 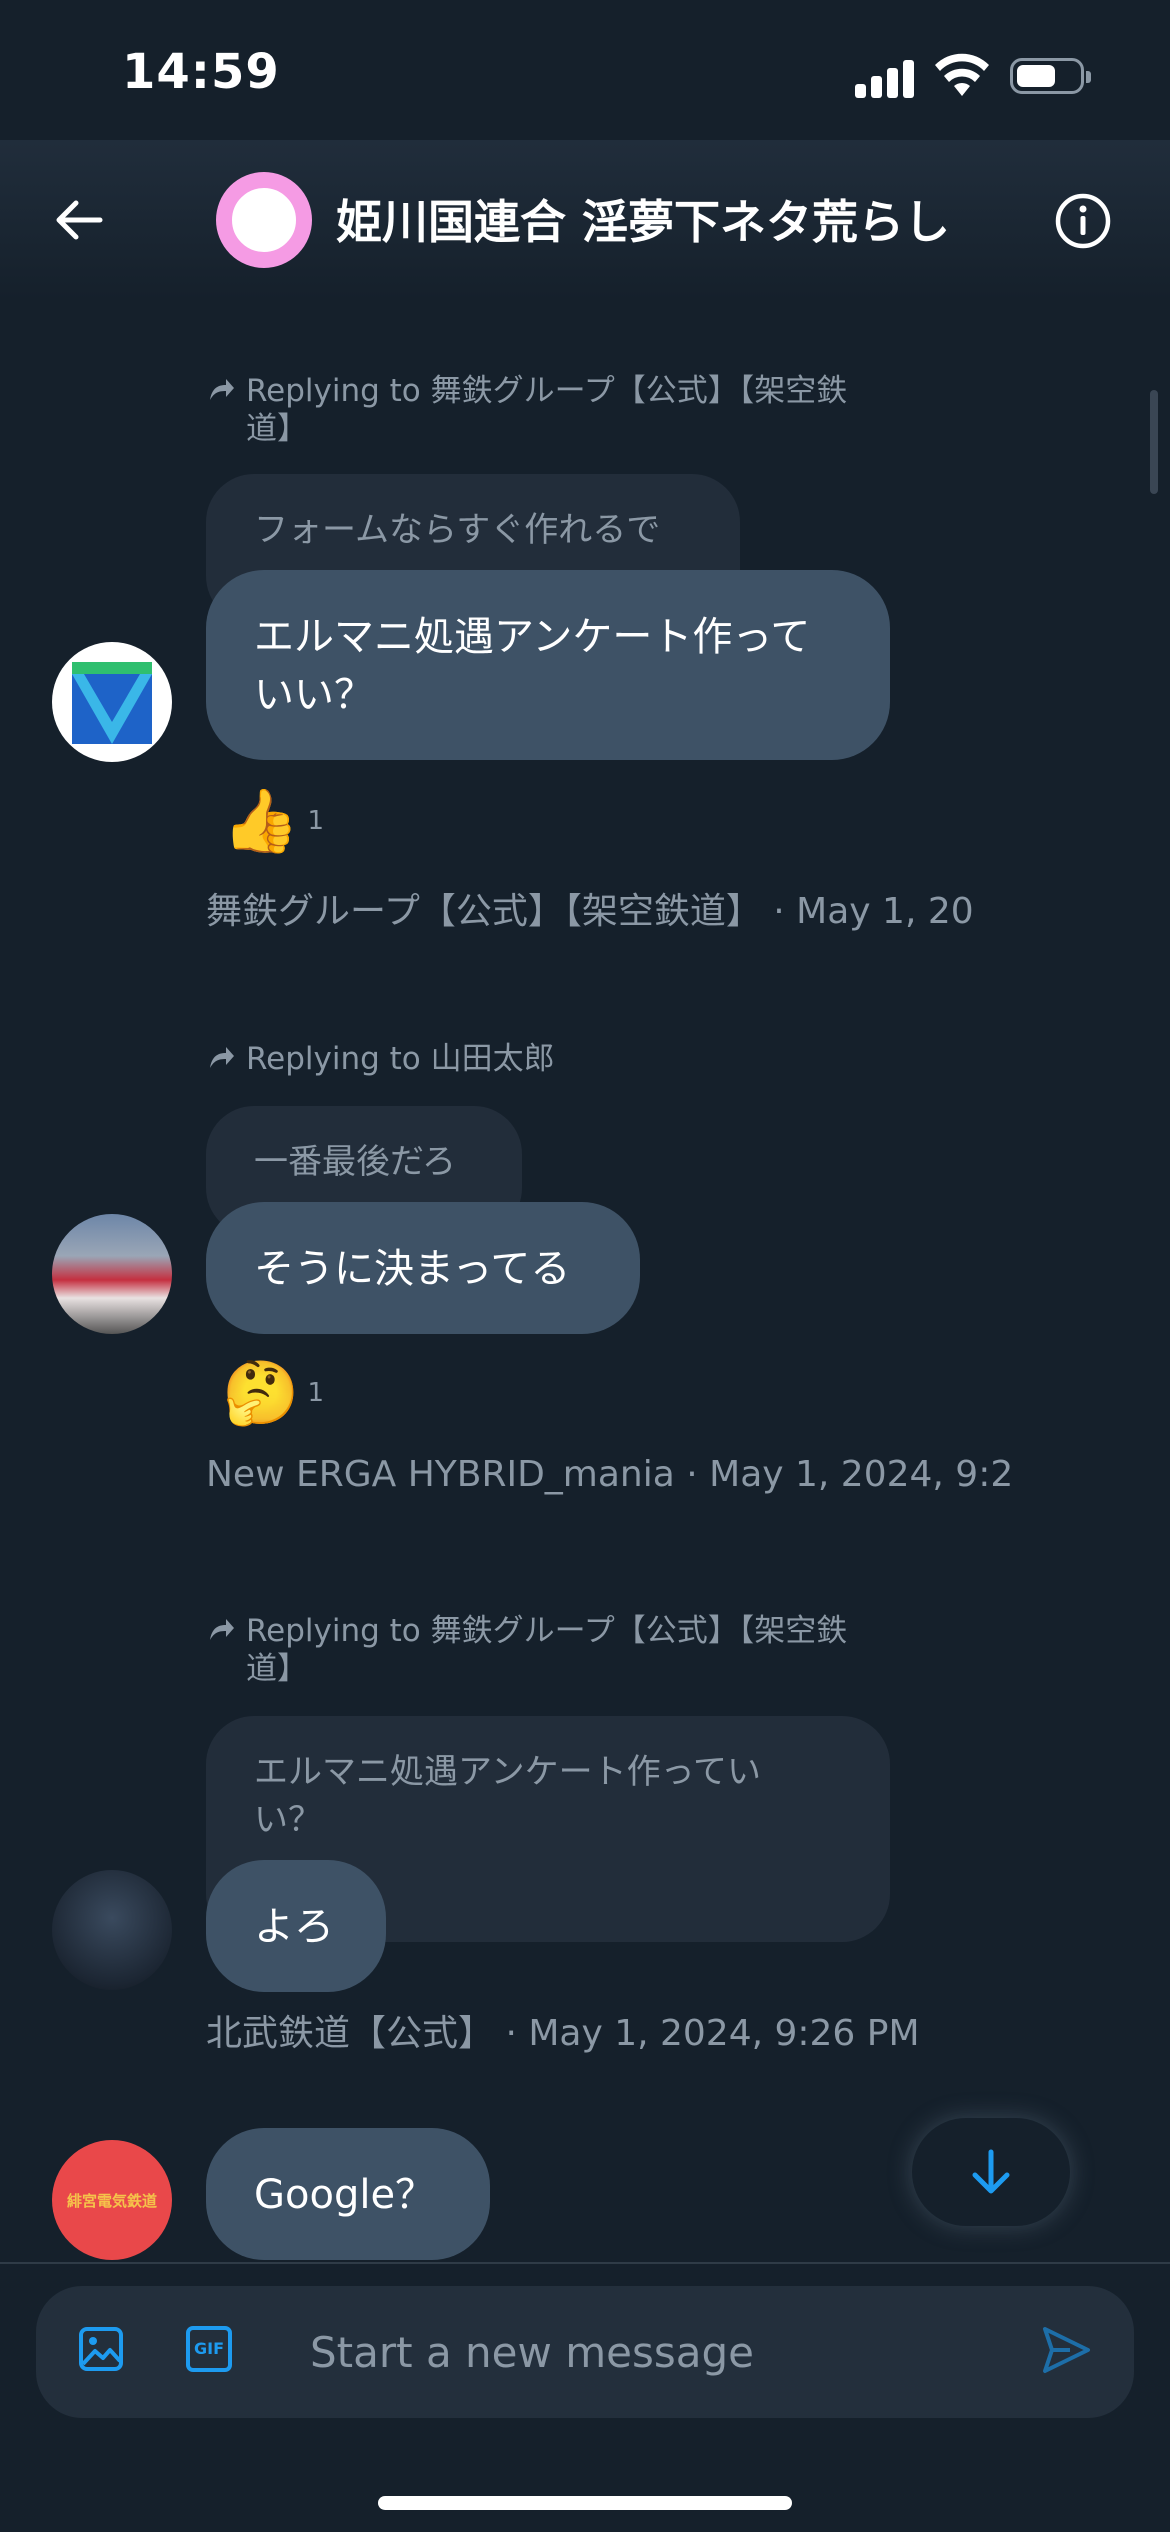 What do you see at coordinates (585, 2503) in the screenshot?
I see `home-indicator` at bounding box center [585, 2503].